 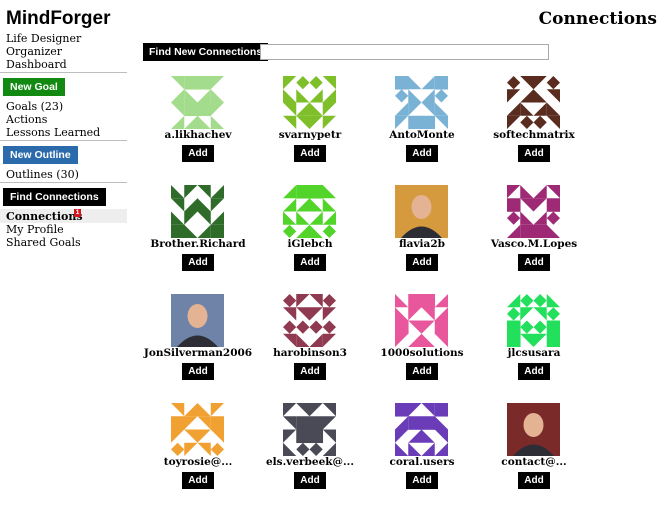 I want to click on connection-card: Vasco.M.Lopes Add, so click(x=535, y=240).